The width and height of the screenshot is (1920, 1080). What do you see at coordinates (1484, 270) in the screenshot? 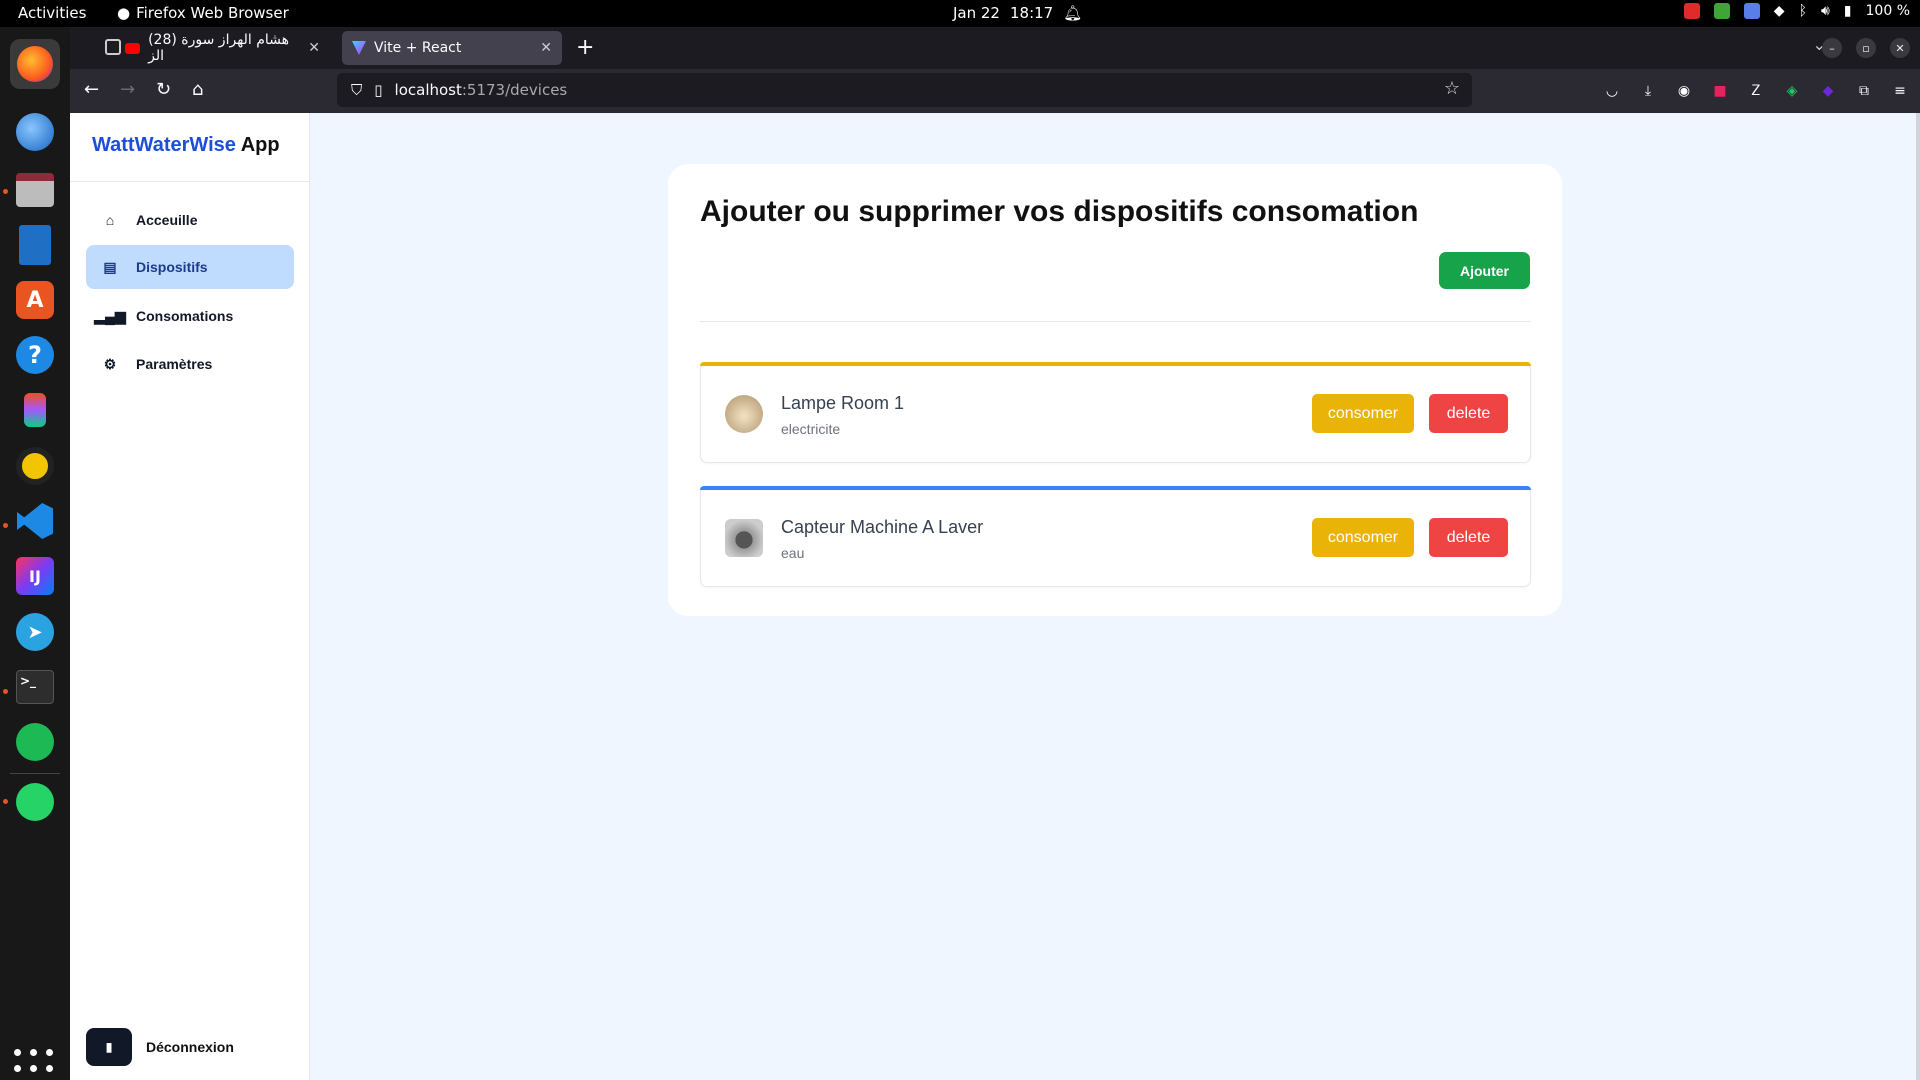
I see `add-device-button: Ajouter` at bounding box center [1484, 270].